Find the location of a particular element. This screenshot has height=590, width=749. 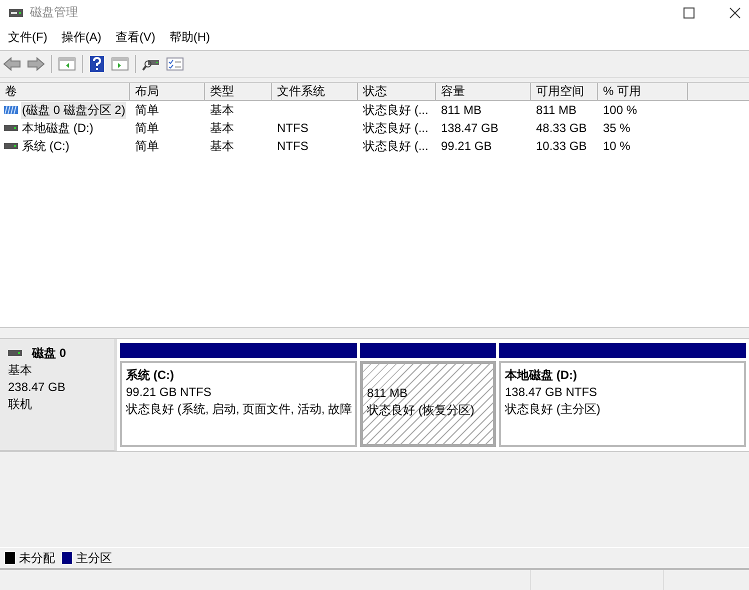

legend-label: 未分配 is located at coordinates (37, 558).